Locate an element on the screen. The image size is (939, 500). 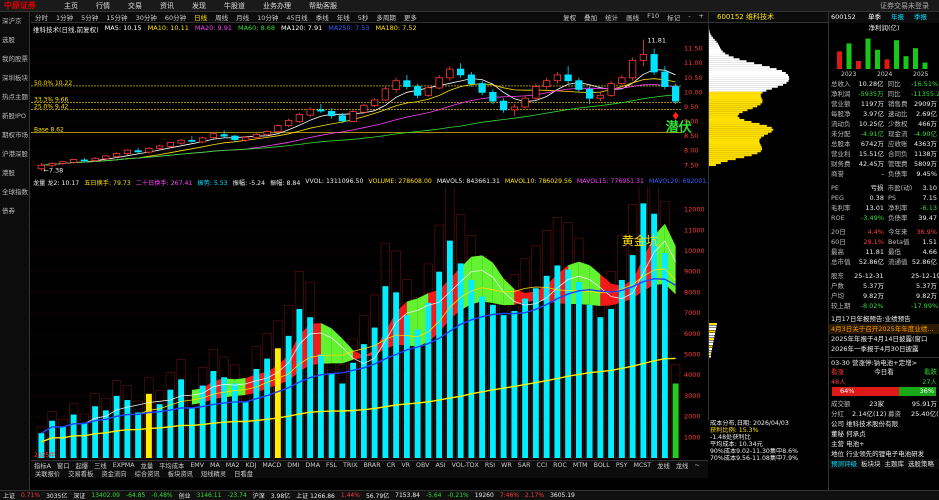
period-tab-15: 更多 is located at coordinates (410, 17).